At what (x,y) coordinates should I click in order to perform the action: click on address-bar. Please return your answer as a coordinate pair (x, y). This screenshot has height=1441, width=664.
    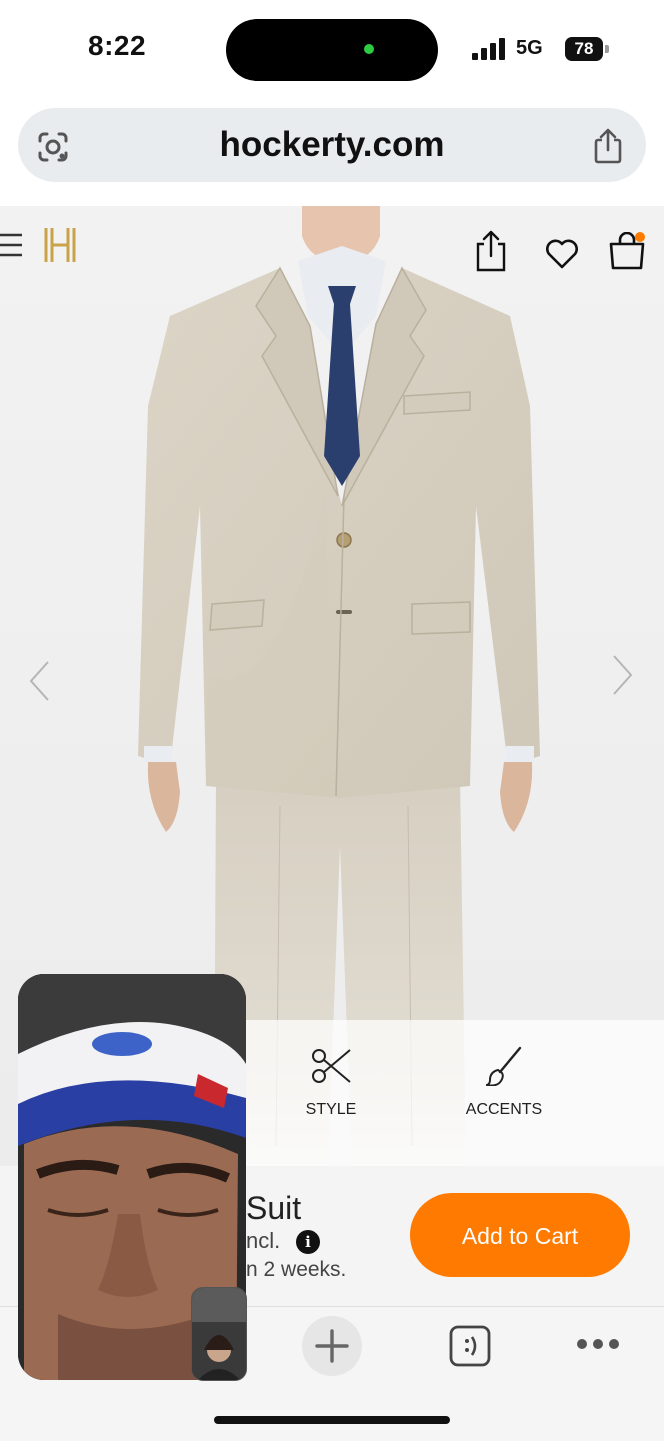
    Looking at the image, I should click on (332, 145).